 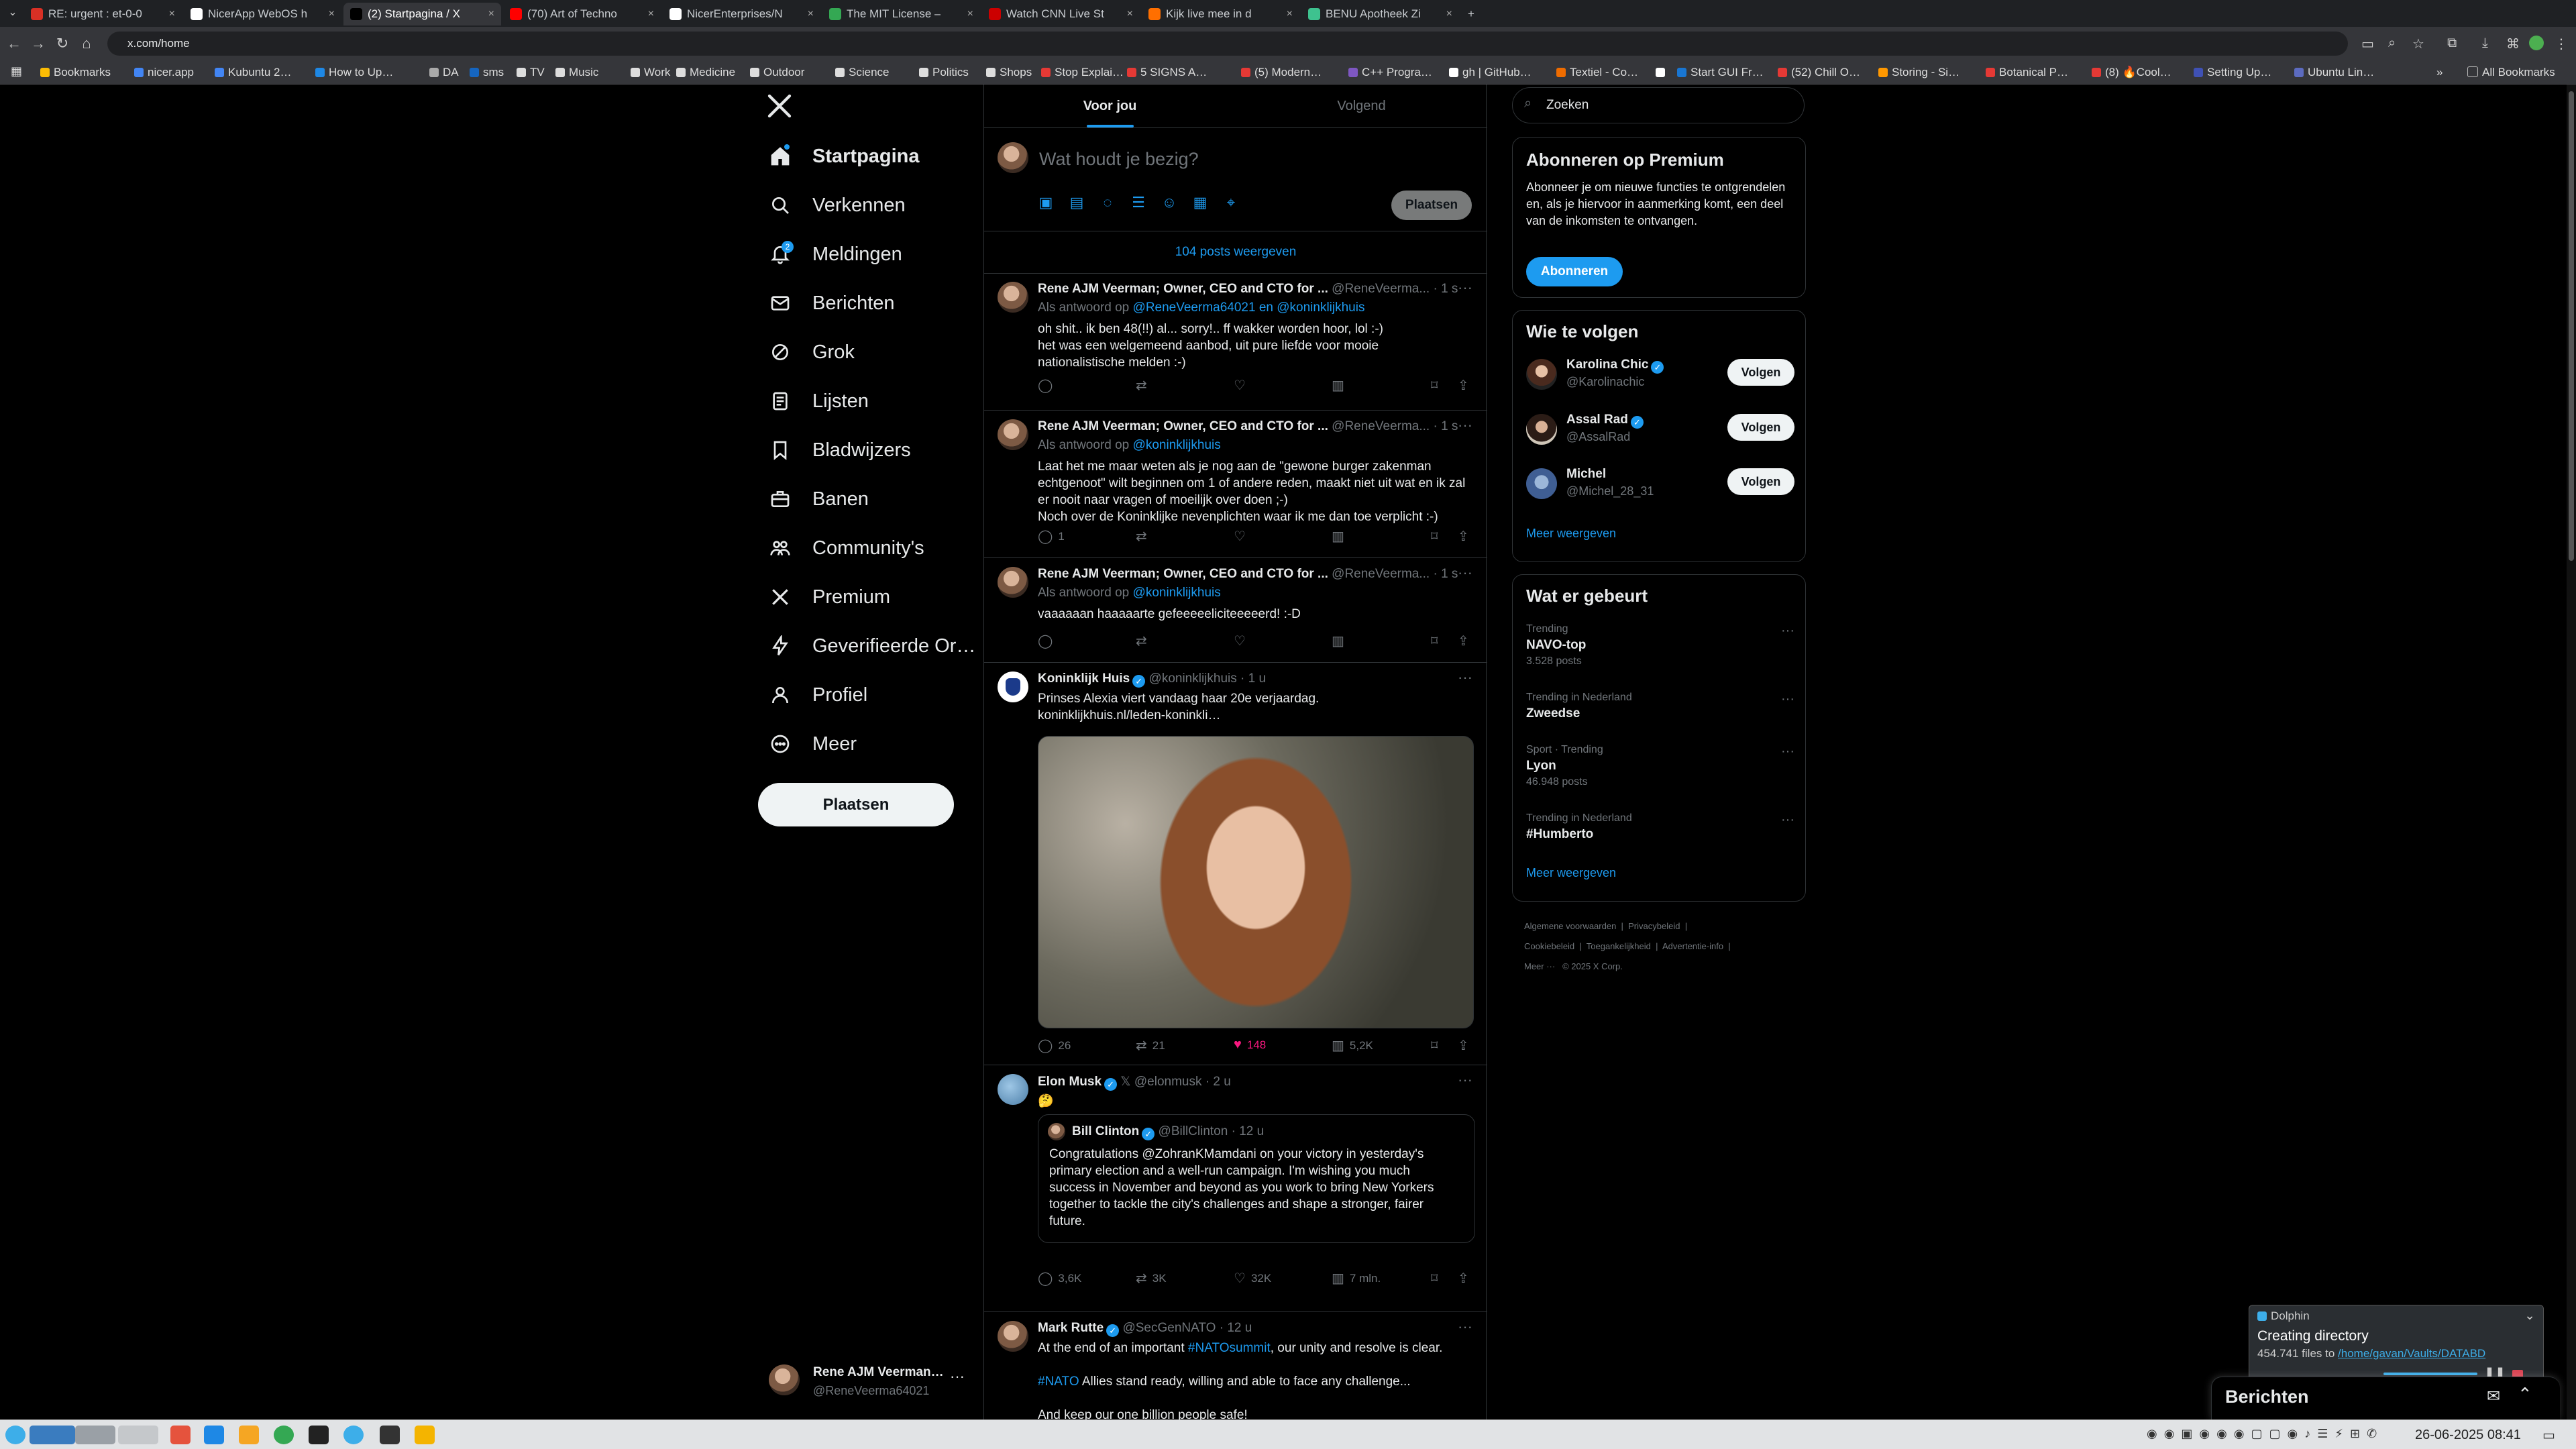 I want to click on bookmark-item: Music, so click(x=576, y=72).